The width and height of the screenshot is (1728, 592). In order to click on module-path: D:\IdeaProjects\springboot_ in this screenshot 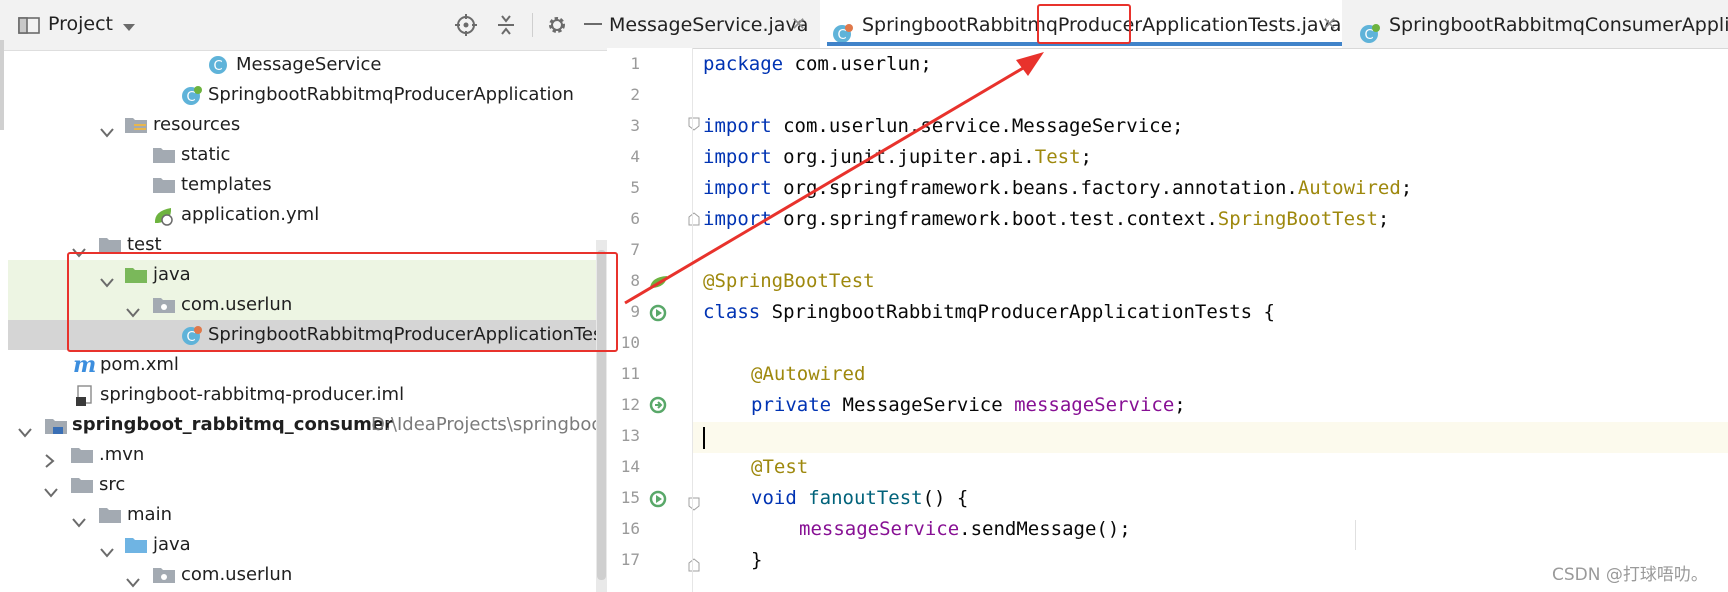, I will do `click(487, 424)`.